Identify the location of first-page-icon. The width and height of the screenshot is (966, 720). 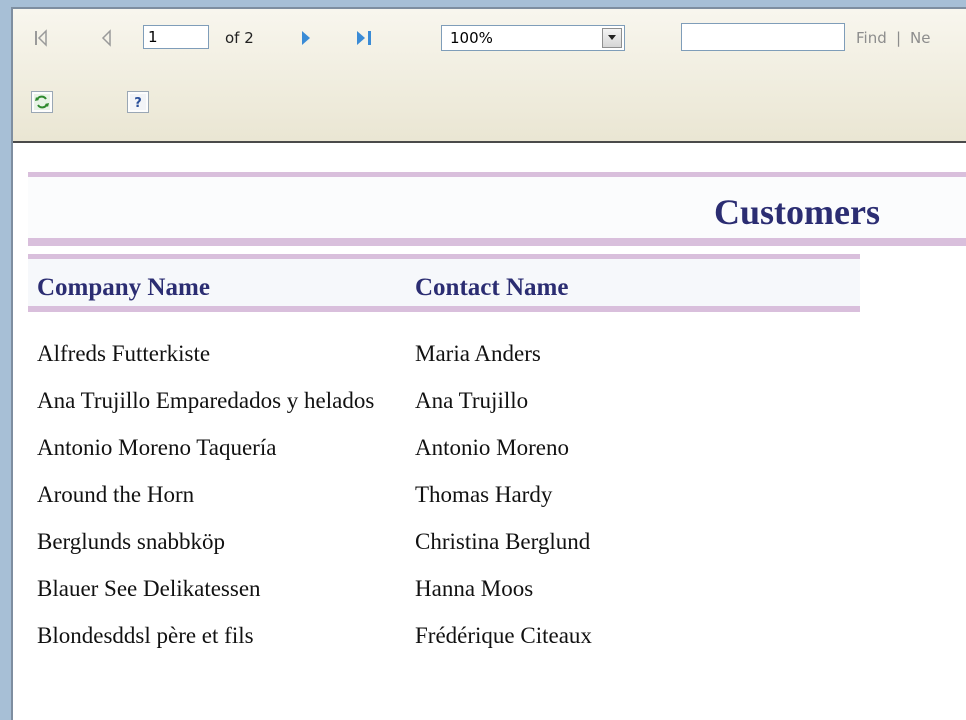
(41, 38).